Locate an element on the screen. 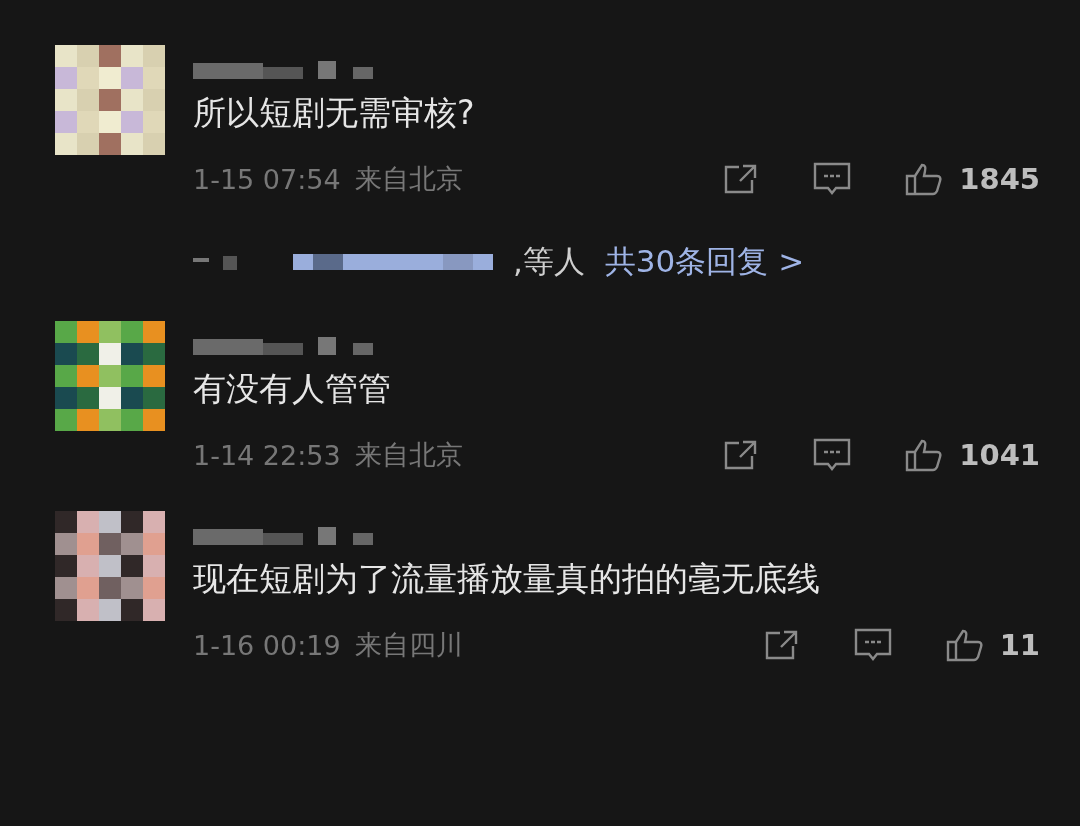  comment-time: 1-14 22:53 is located at coordinates (267, 455).